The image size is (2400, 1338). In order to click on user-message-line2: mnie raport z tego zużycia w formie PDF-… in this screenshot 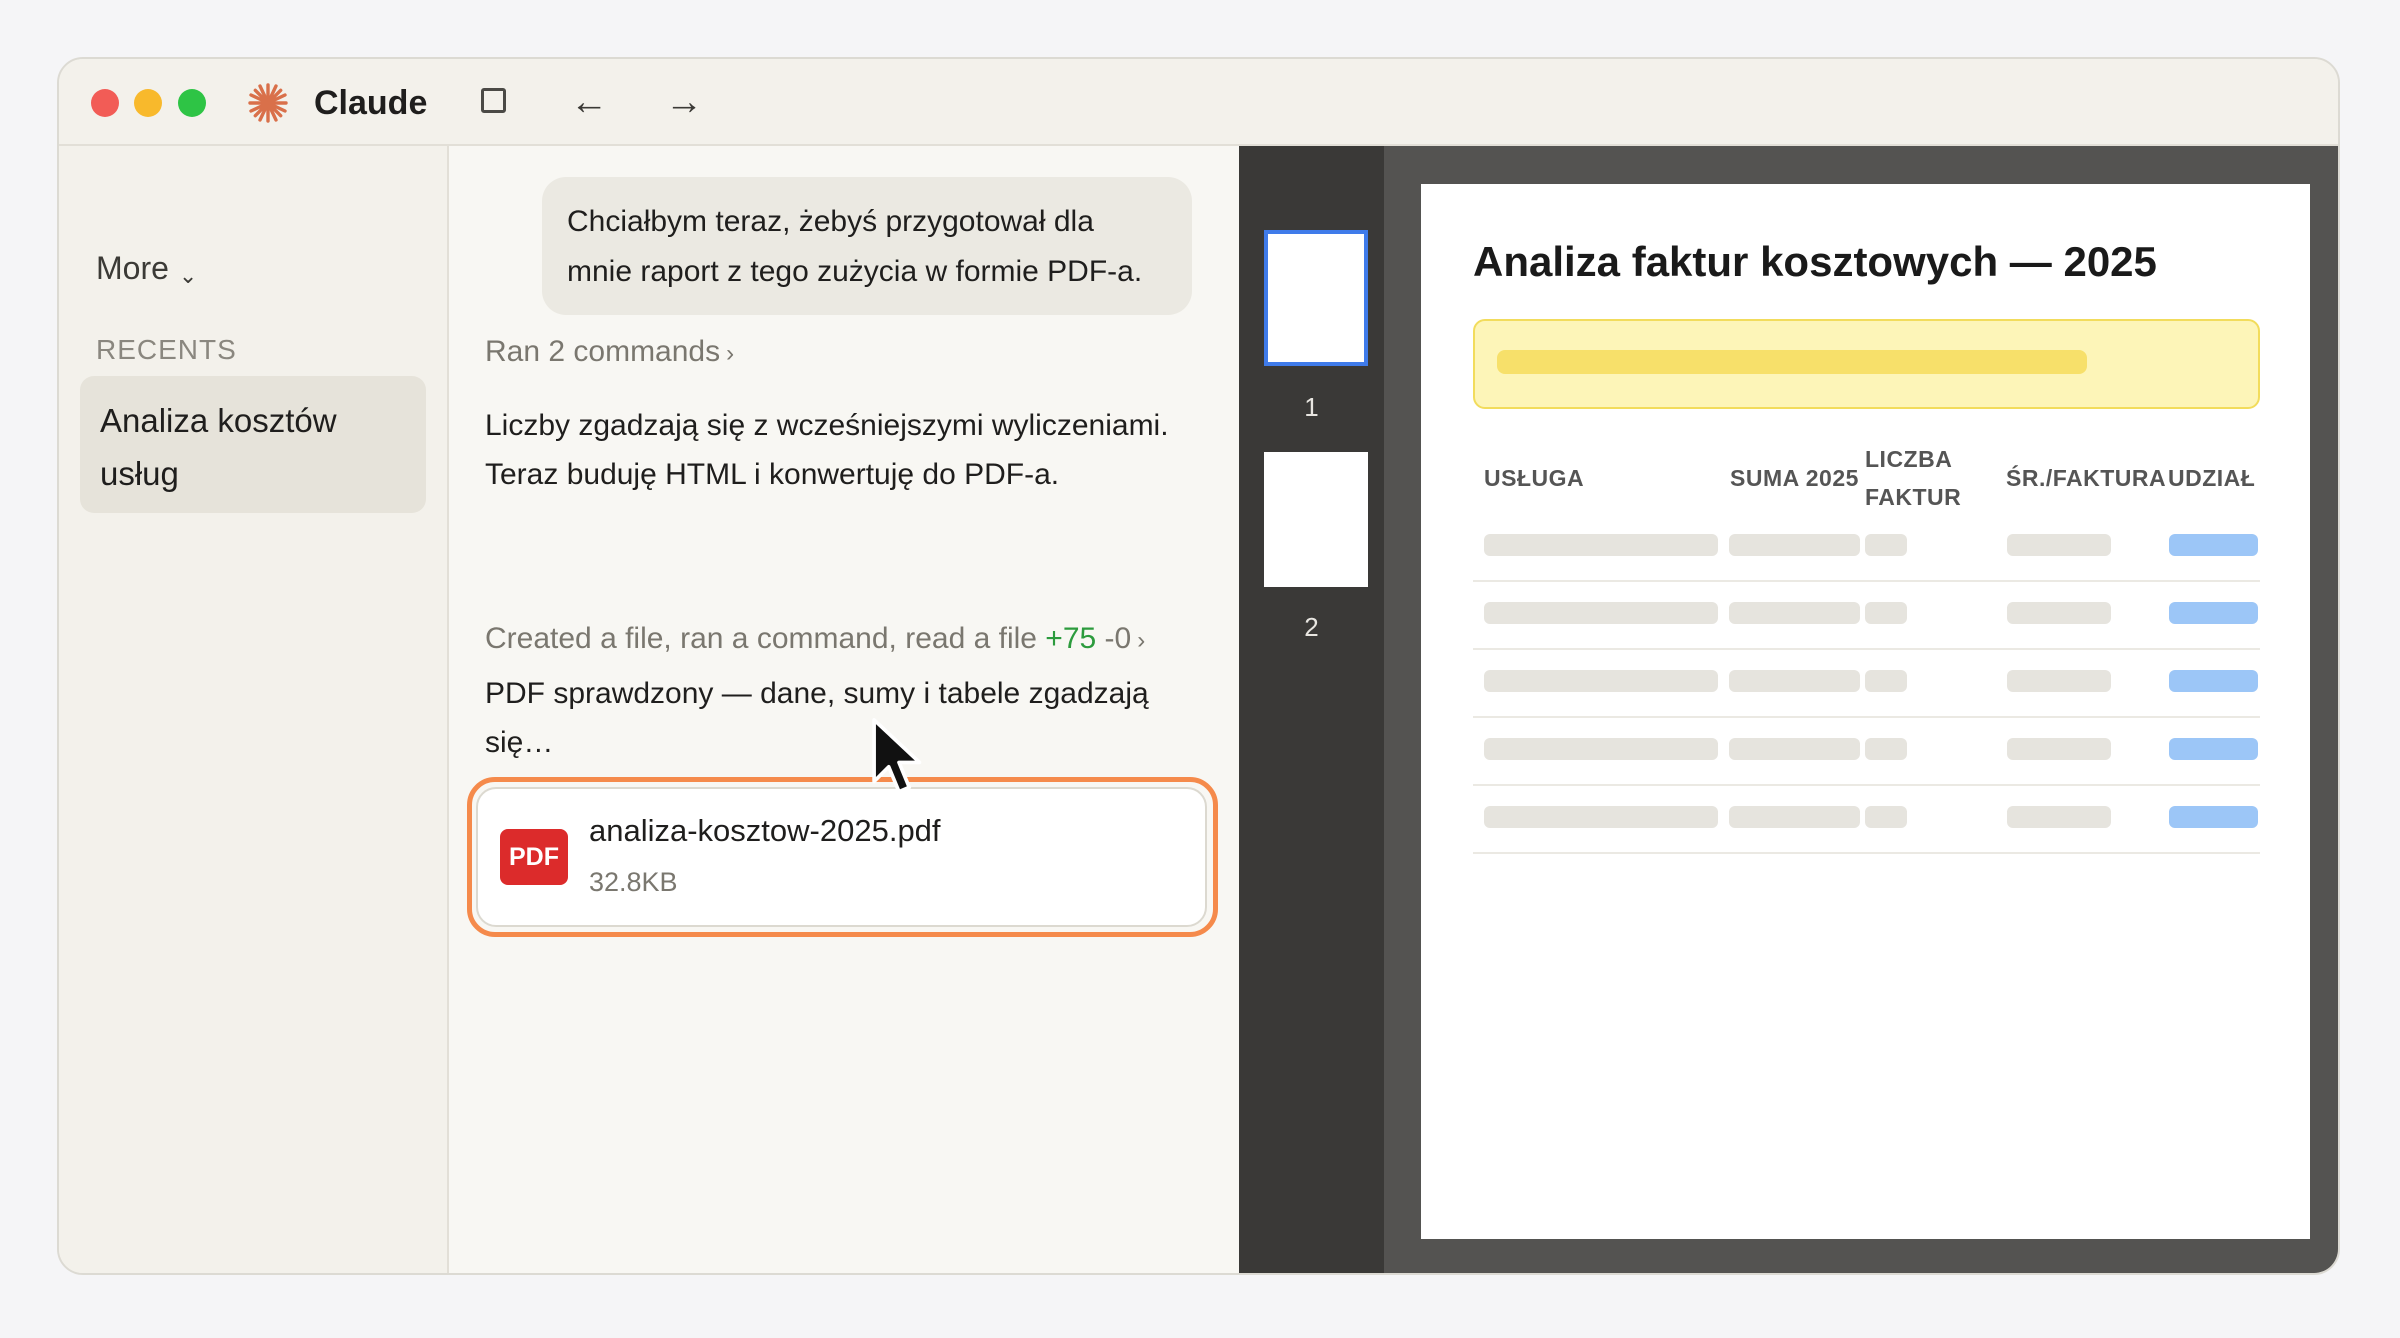, I will do `click(855, 271)`.